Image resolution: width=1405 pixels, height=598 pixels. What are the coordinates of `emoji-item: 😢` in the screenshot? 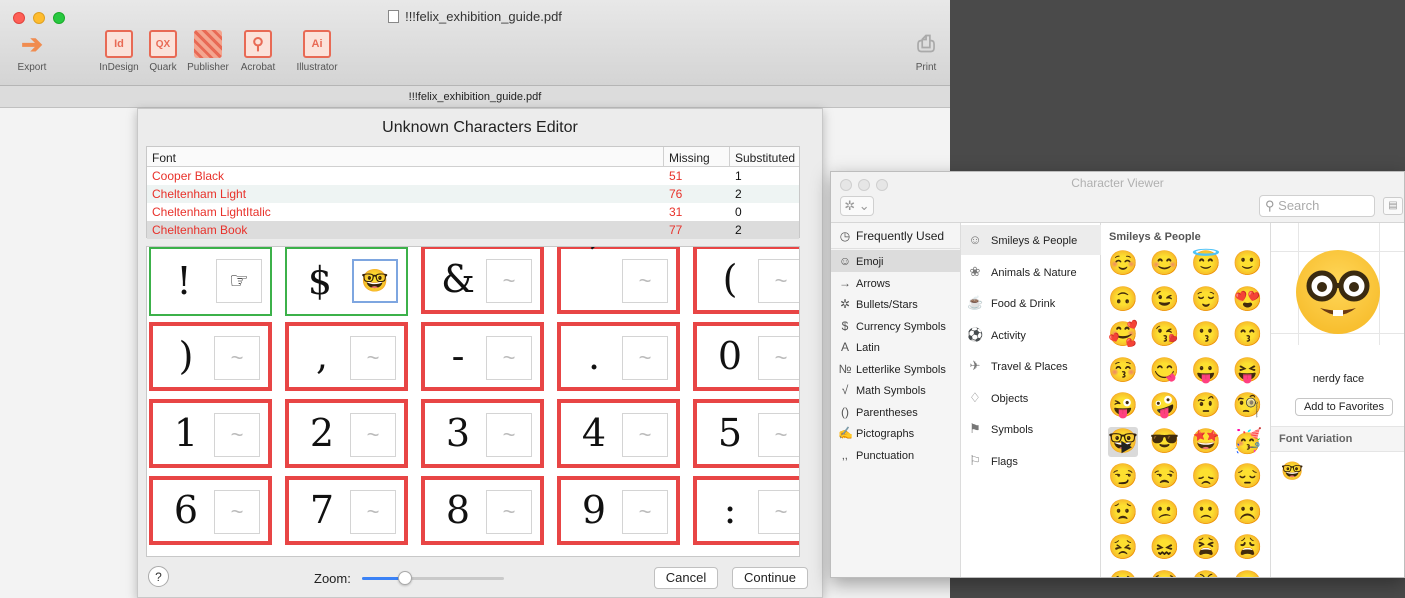 It's located at (1123, 573).